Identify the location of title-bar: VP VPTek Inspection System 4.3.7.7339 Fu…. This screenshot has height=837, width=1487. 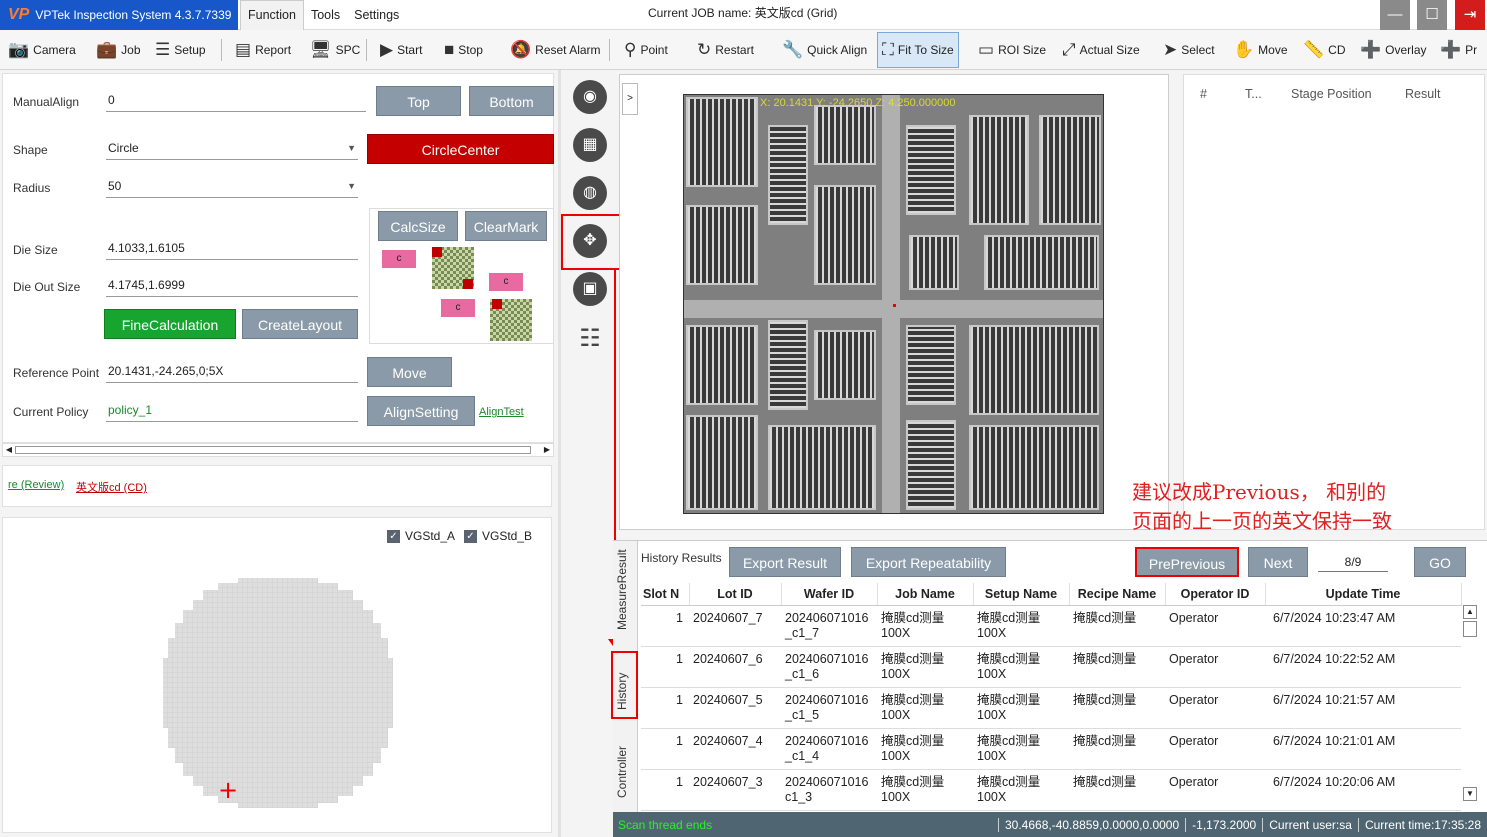
(743, 15).